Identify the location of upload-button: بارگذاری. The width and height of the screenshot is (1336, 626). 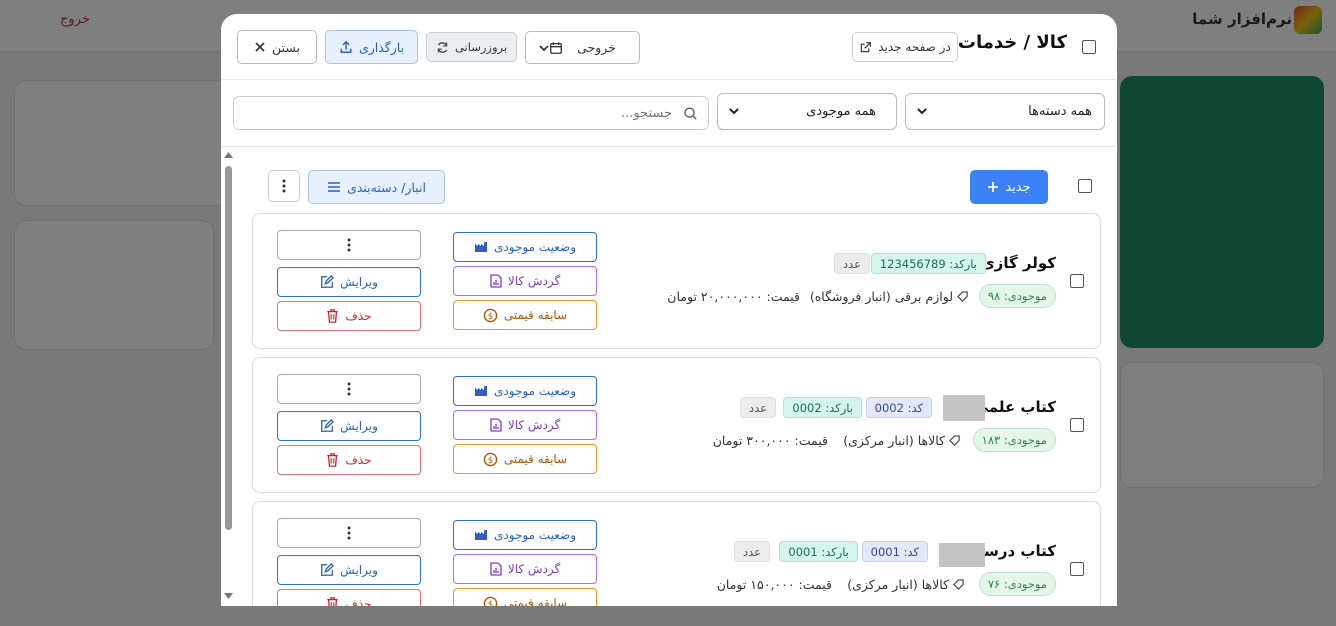
(371, 47).